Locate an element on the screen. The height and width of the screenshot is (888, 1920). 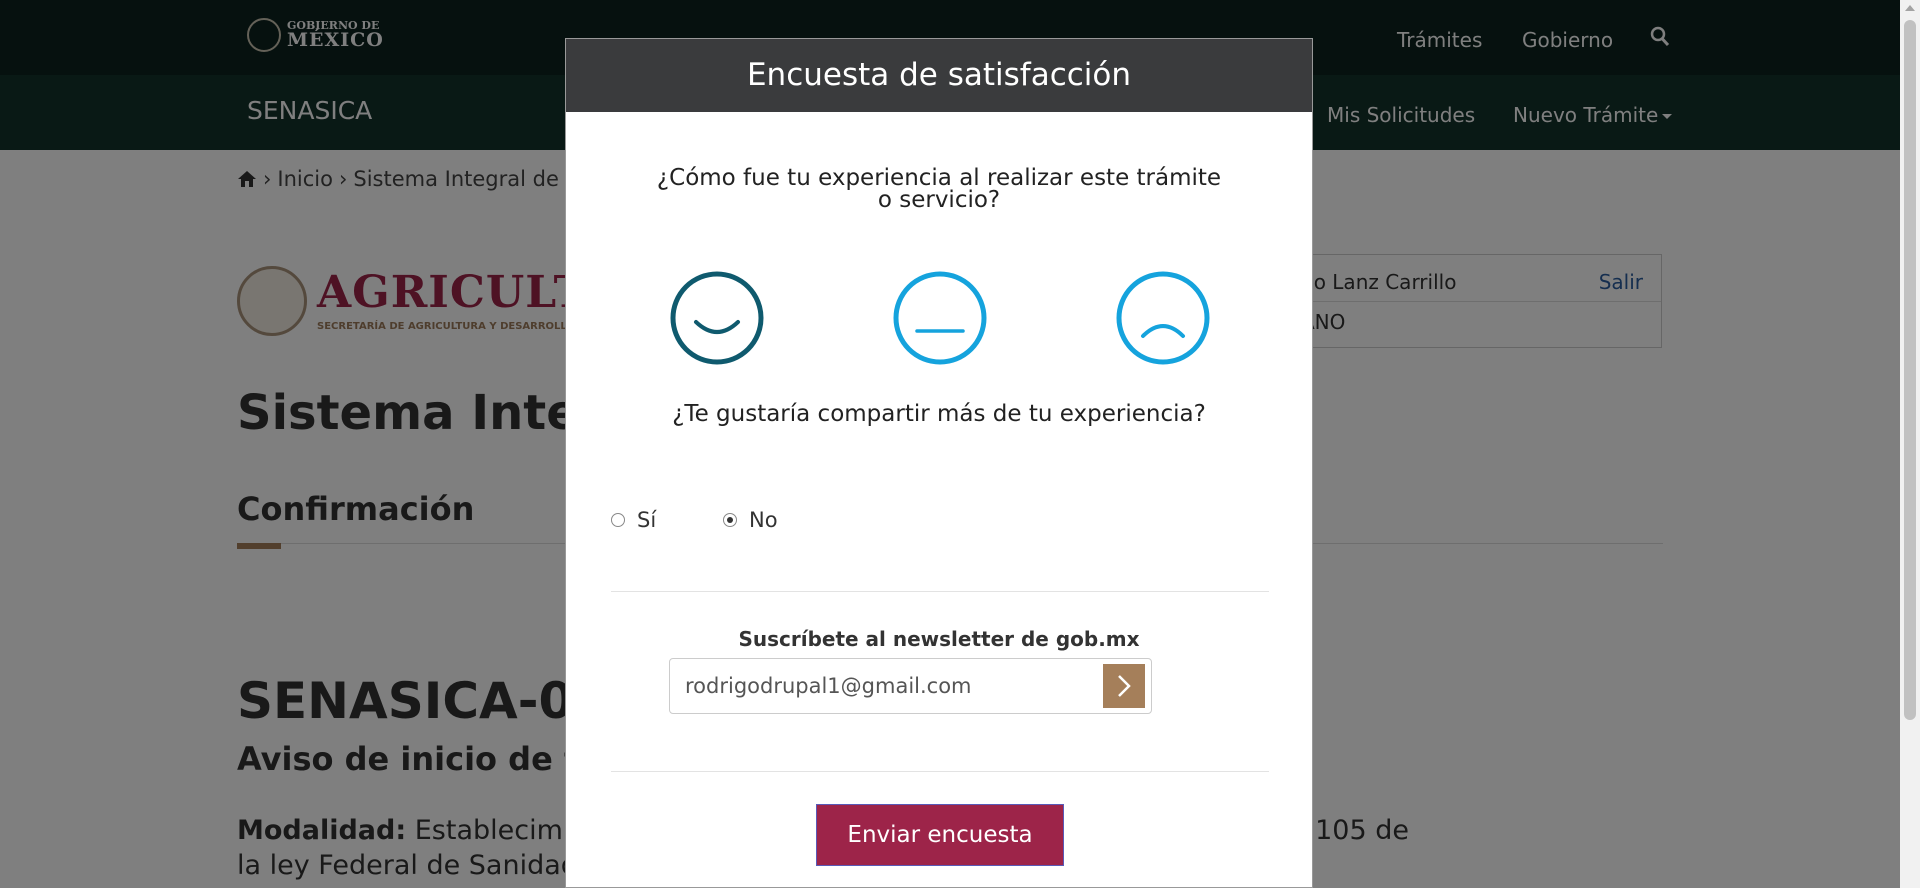
newsletter-submit-button is located at coordinates (1124, 686).